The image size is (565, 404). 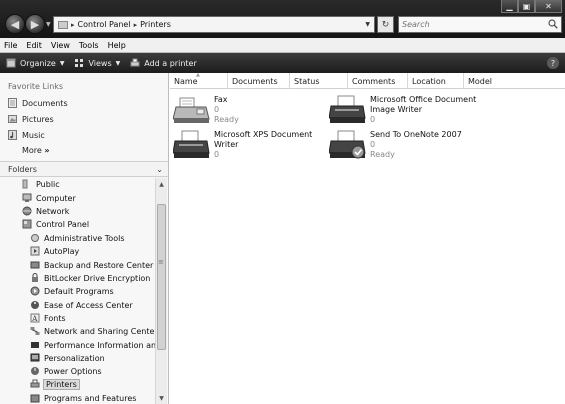 I want to click on menu-tools: Tools, so click(x=89, y=45).